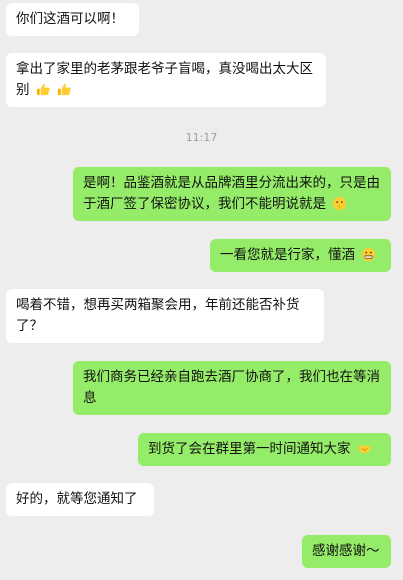 The width and height of the screenshot is (403, 580). I want to click on message-outgoing: 到货了会在群里第一时间通知大家, so click(264, 449).